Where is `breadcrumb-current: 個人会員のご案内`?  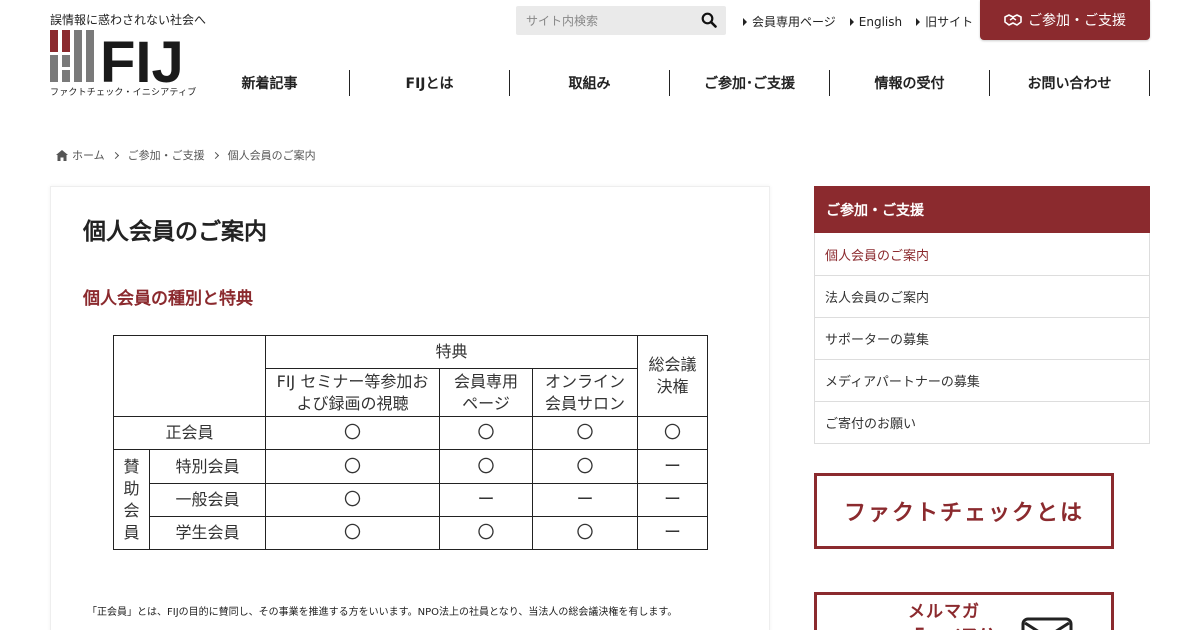 breadcrumb-current: 個人会員のご案内 is located at coordinates (271, 155).